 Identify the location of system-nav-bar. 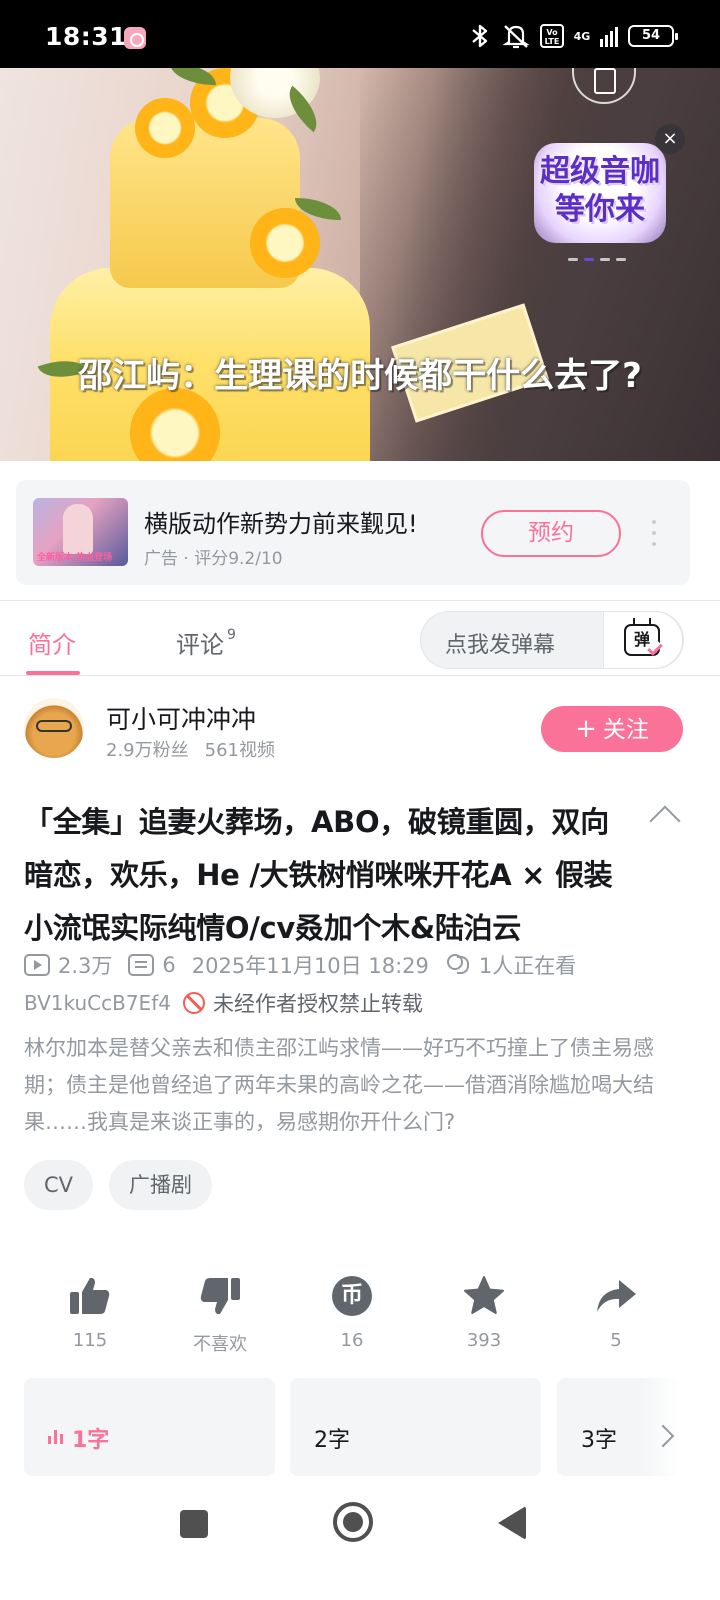
(360, 1538).